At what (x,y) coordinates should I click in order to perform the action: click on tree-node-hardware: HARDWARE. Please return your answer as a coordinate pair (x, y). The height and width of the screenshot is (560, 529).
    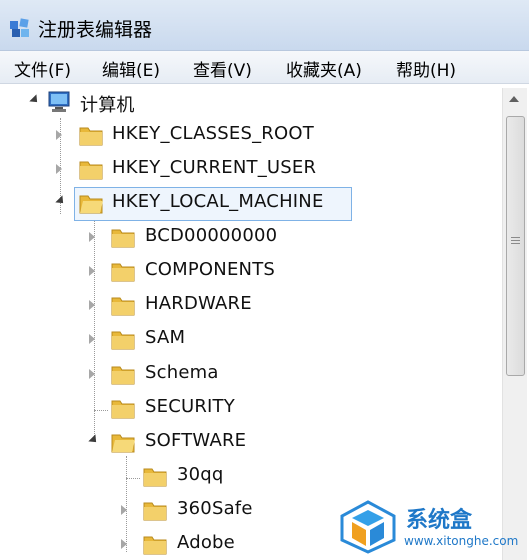
    Looking at the image, I should click on (180, 306).